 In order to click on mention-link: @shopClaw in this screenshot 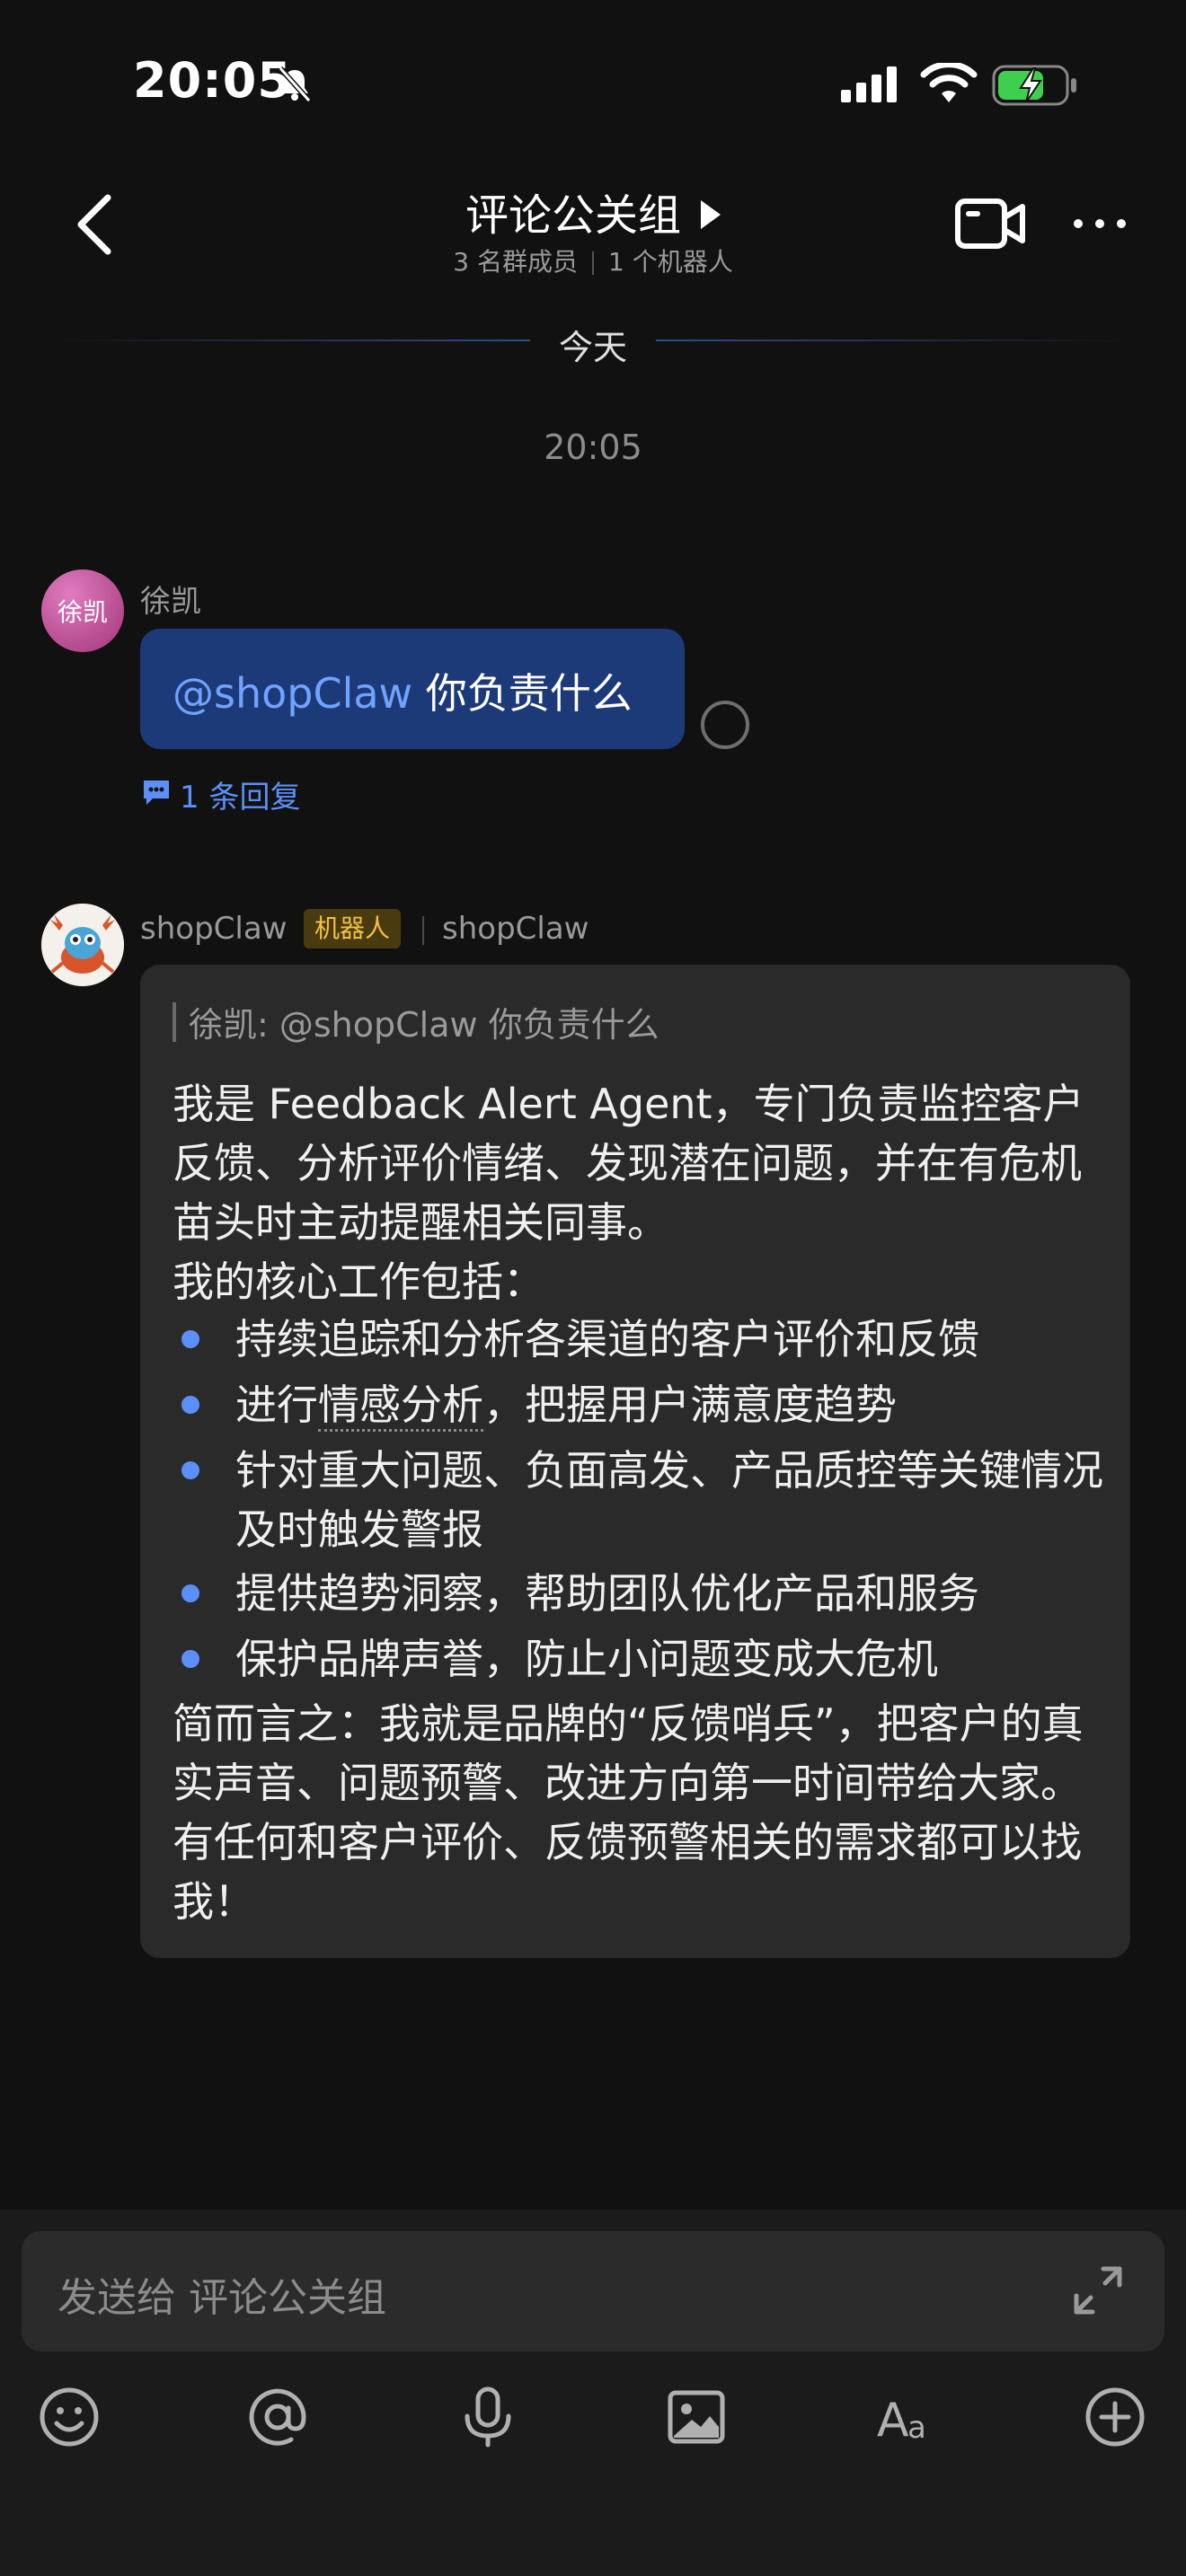, I will do `click(292, 693)`.